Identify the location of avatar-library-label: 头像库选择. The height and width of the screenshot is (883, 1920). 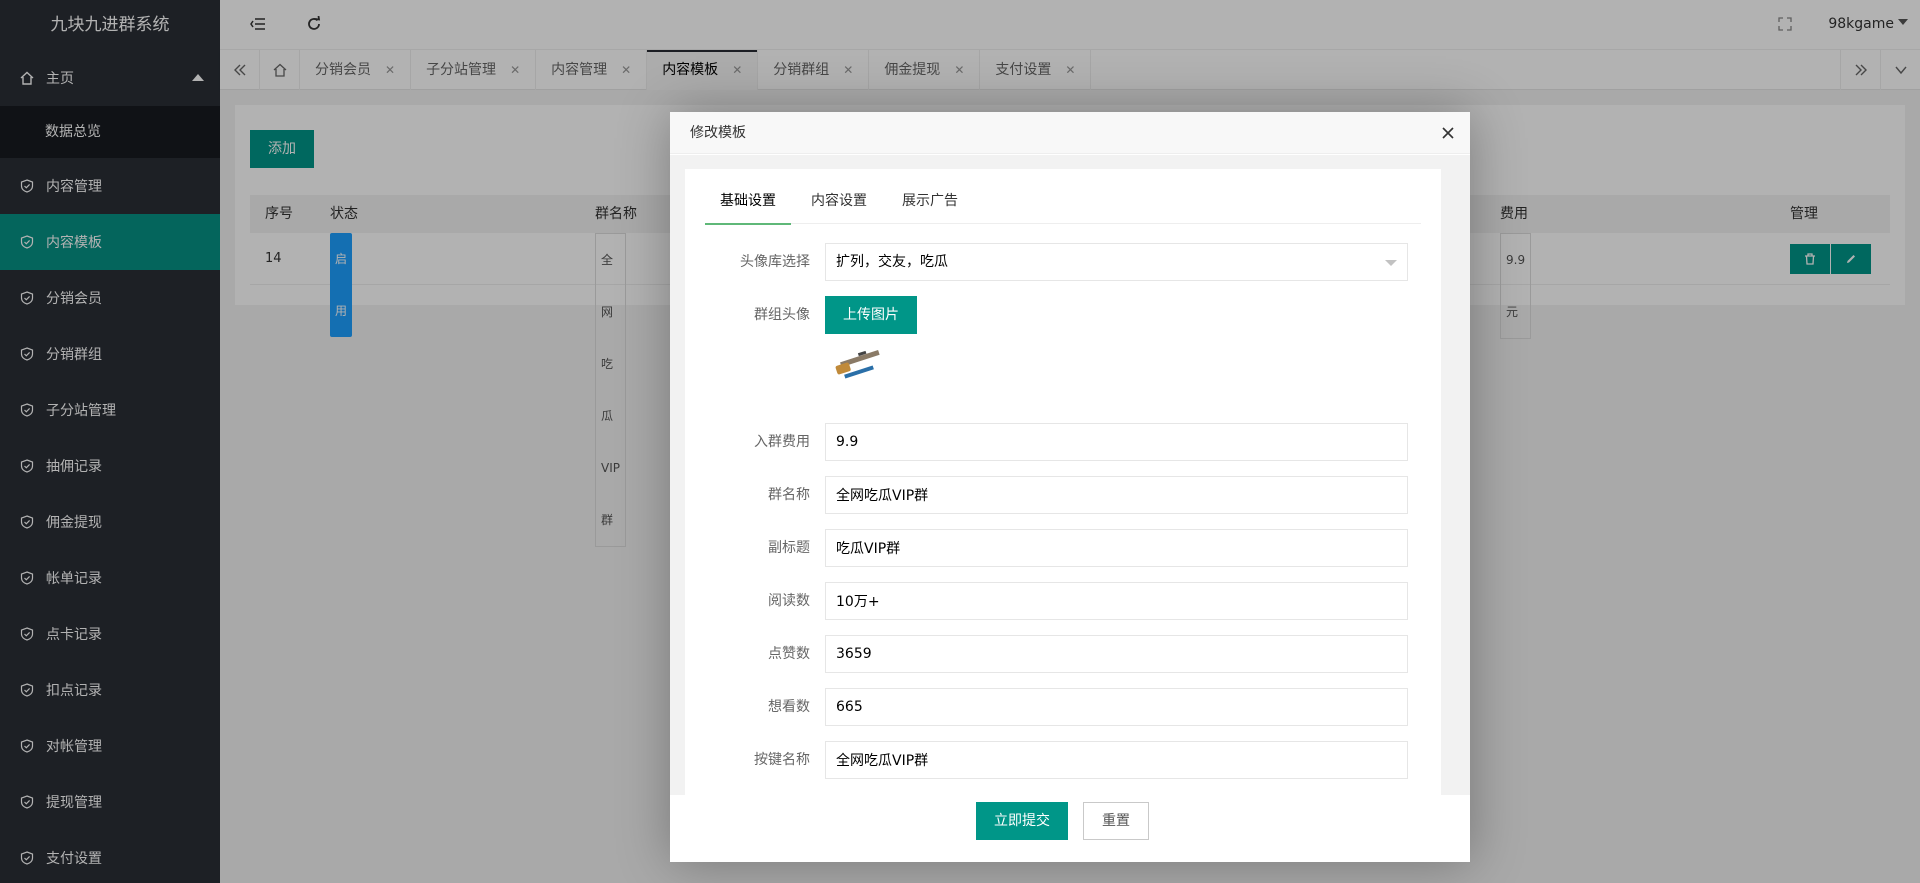
(775, 262).